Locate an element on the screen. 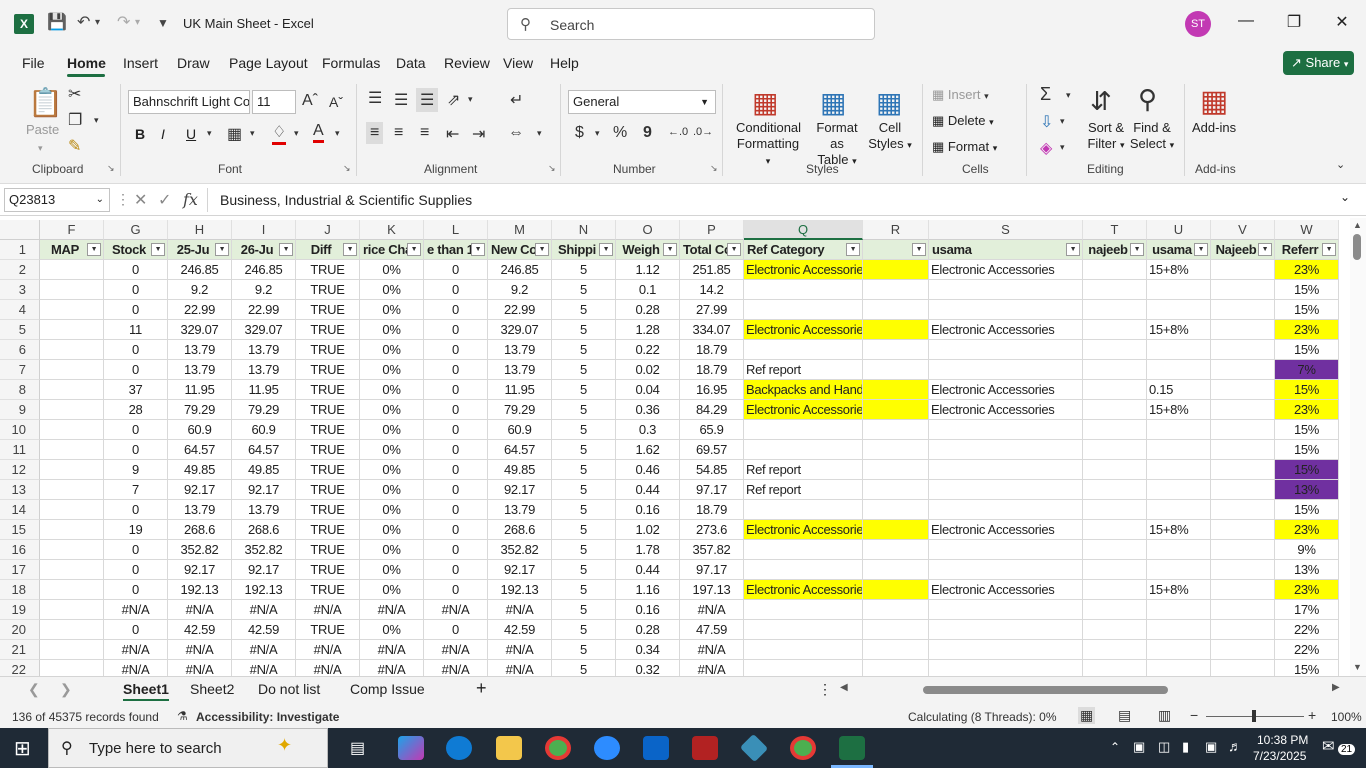  comma-button: 9 is located at coordinates (647, 133).